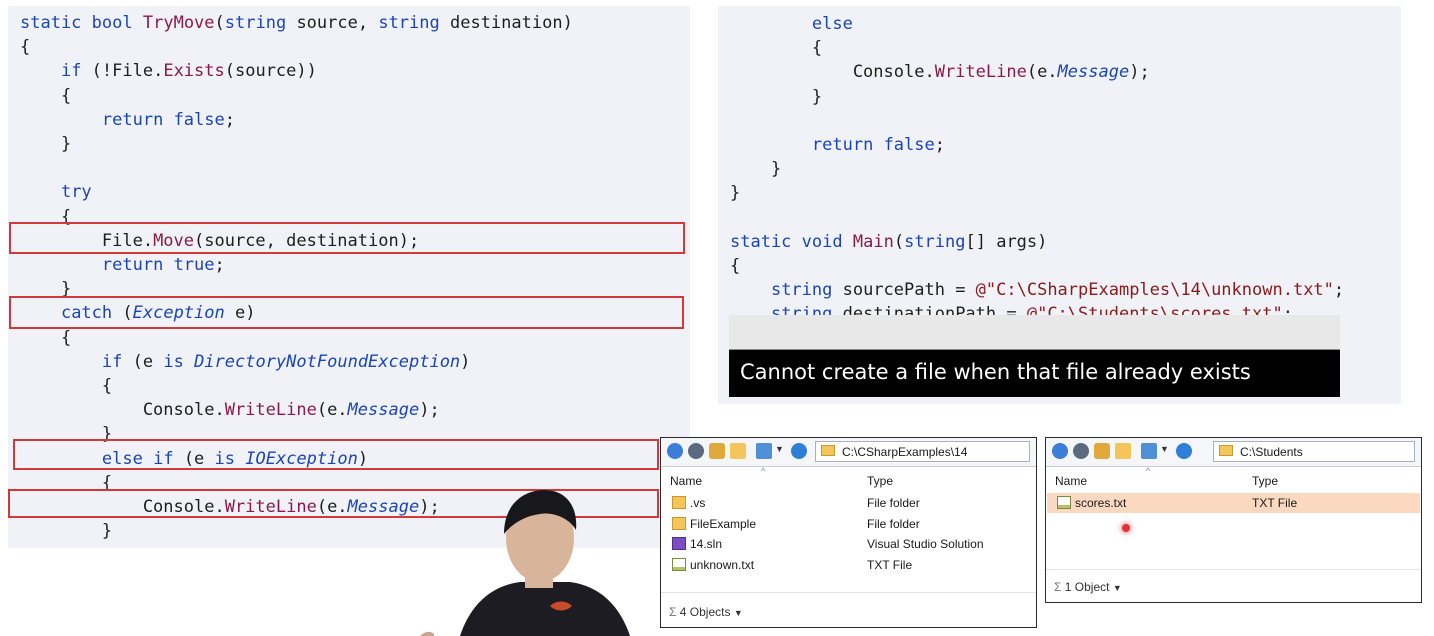 This screenshot has width=1434, height=636. I want to click on solution-file-icon, so click(679, 543).